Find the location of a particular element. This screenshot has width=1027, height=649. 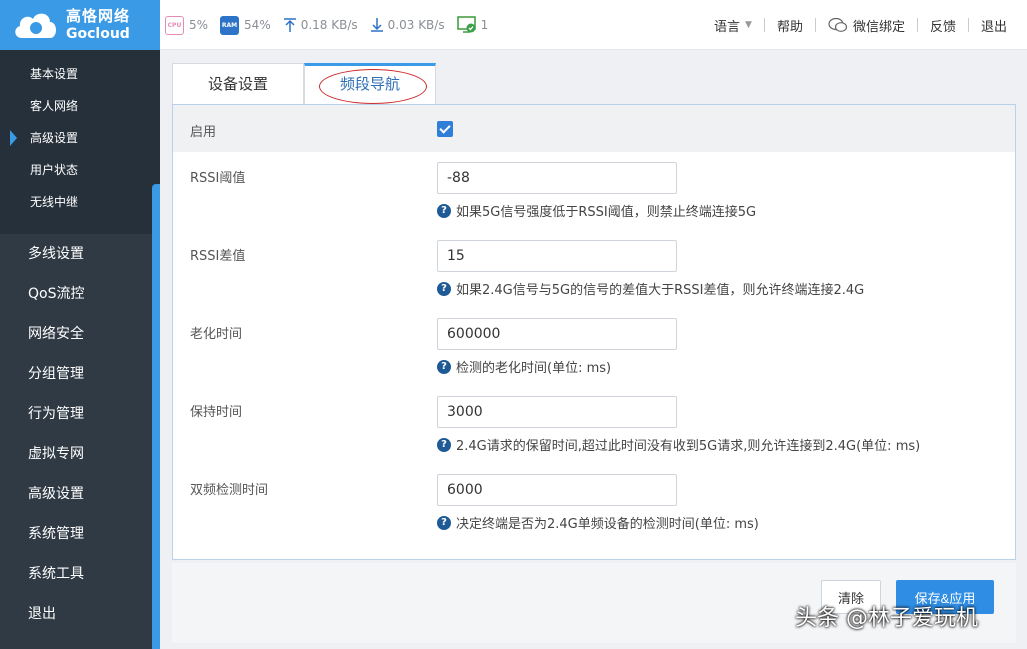

sidebar-item-exit: 退出 is located at coordinates (80, 614).